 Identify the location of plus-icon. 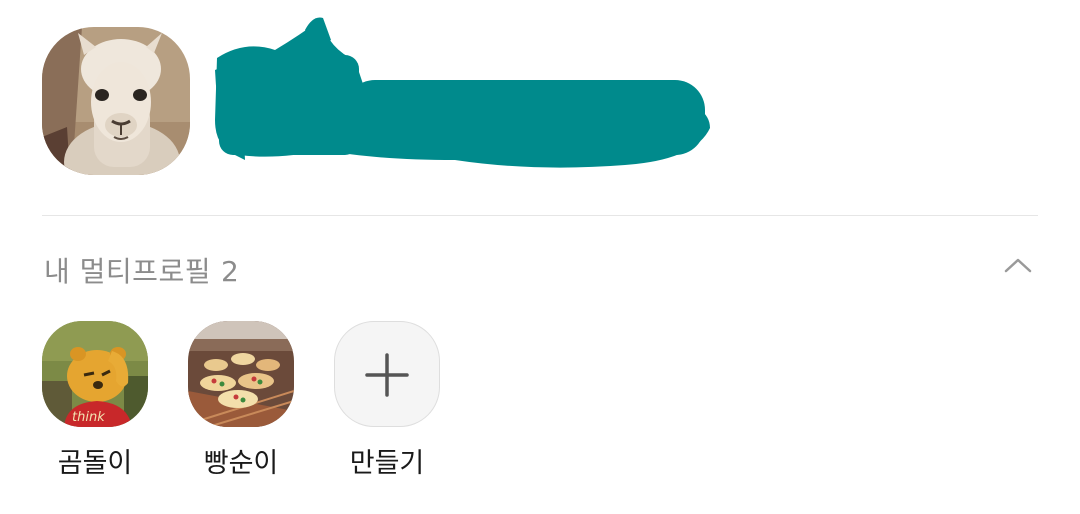
(387, 375).